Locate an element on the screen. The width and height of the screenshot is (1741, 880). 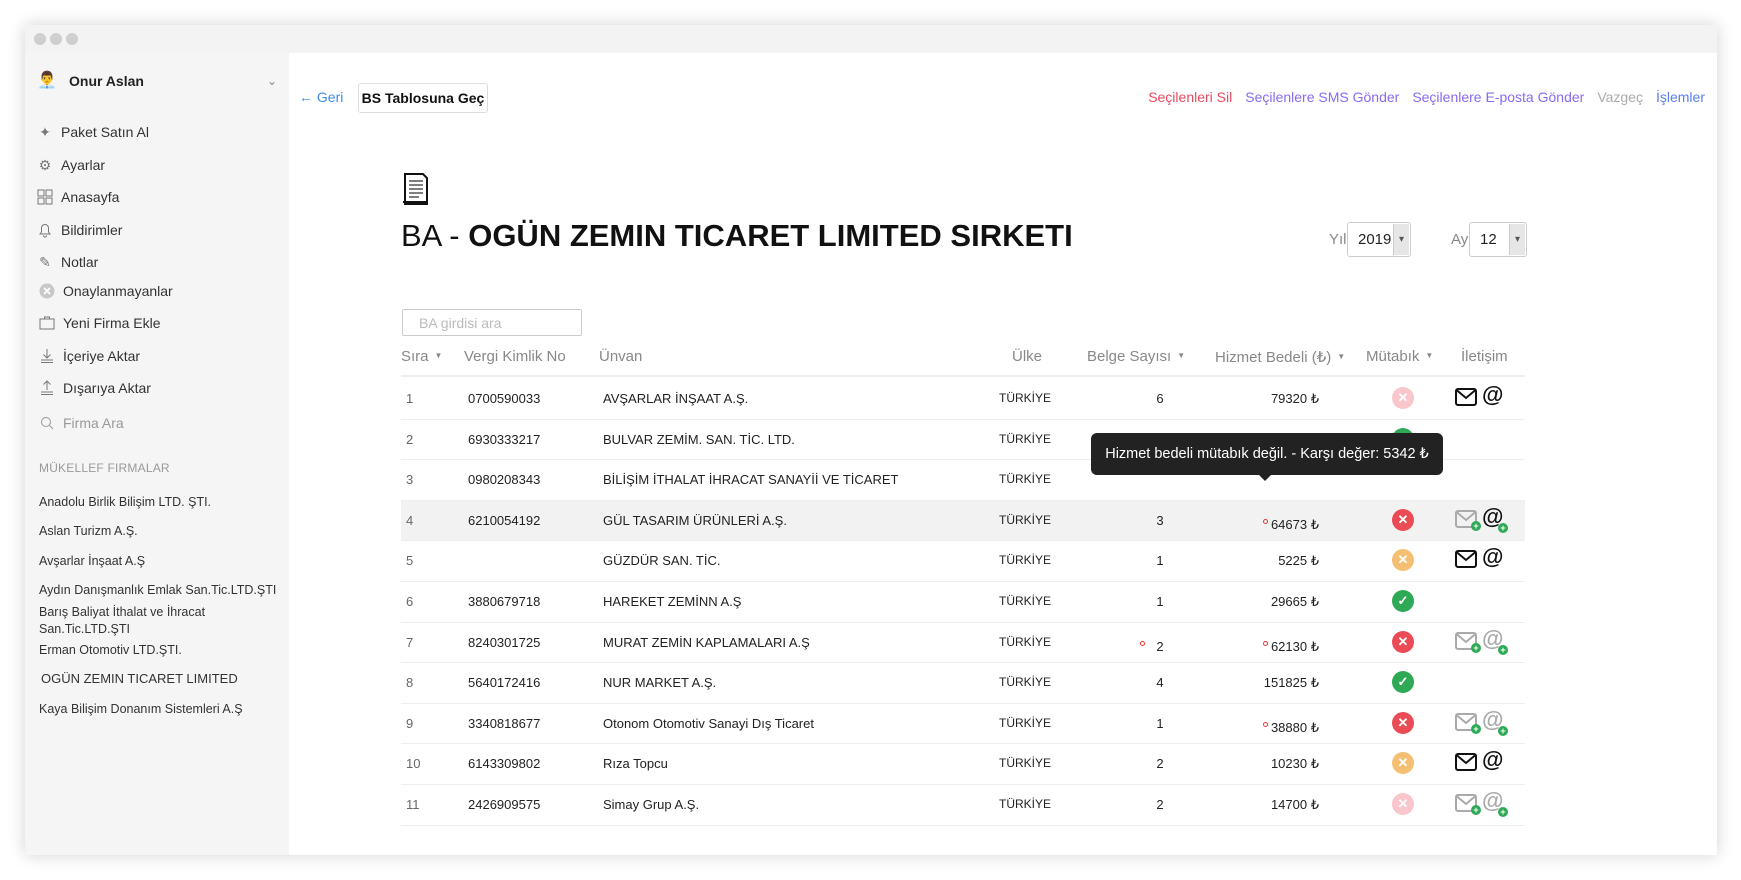
operations-link: İşlemler is located at coordinates (1680, 97).